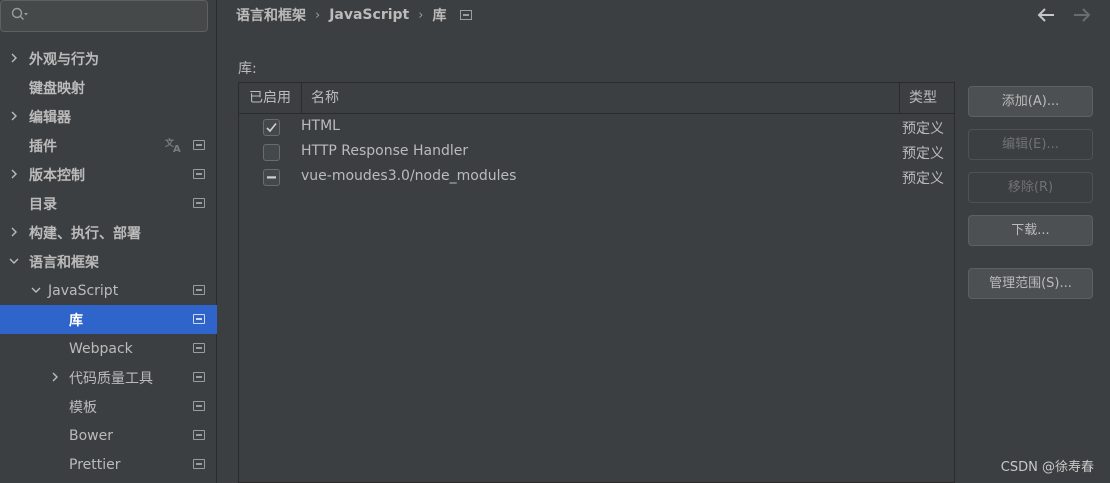 Image resolution: width=1110 pixels, height=483 pixels. Describe the element at coordinates (95, 464) in the screenshot. I see `sidebar-item-label: Prettier` at that location.